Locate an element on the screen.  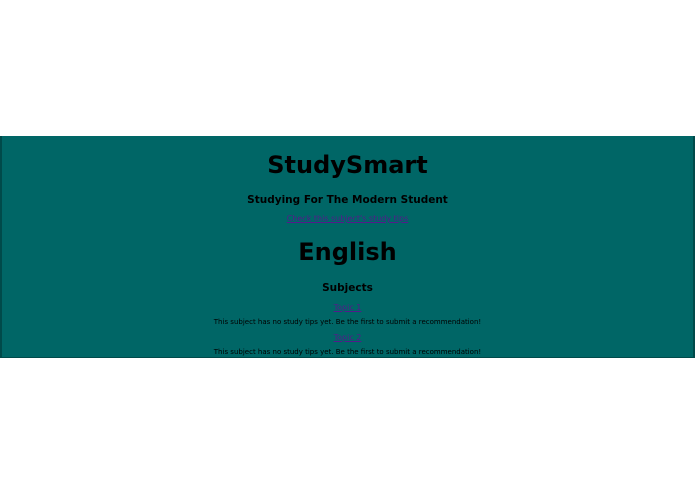
subjects-heading: Subjects is located at coordinates (347, 288).